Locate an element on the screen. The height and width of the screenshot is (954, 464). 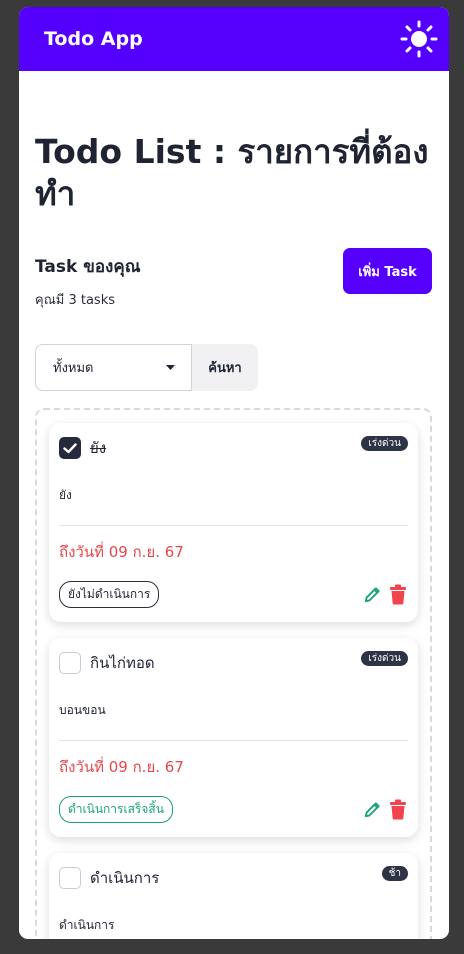
filter-bar: ทั้งหมด ค้นหา is located at coordinates (233, 367).